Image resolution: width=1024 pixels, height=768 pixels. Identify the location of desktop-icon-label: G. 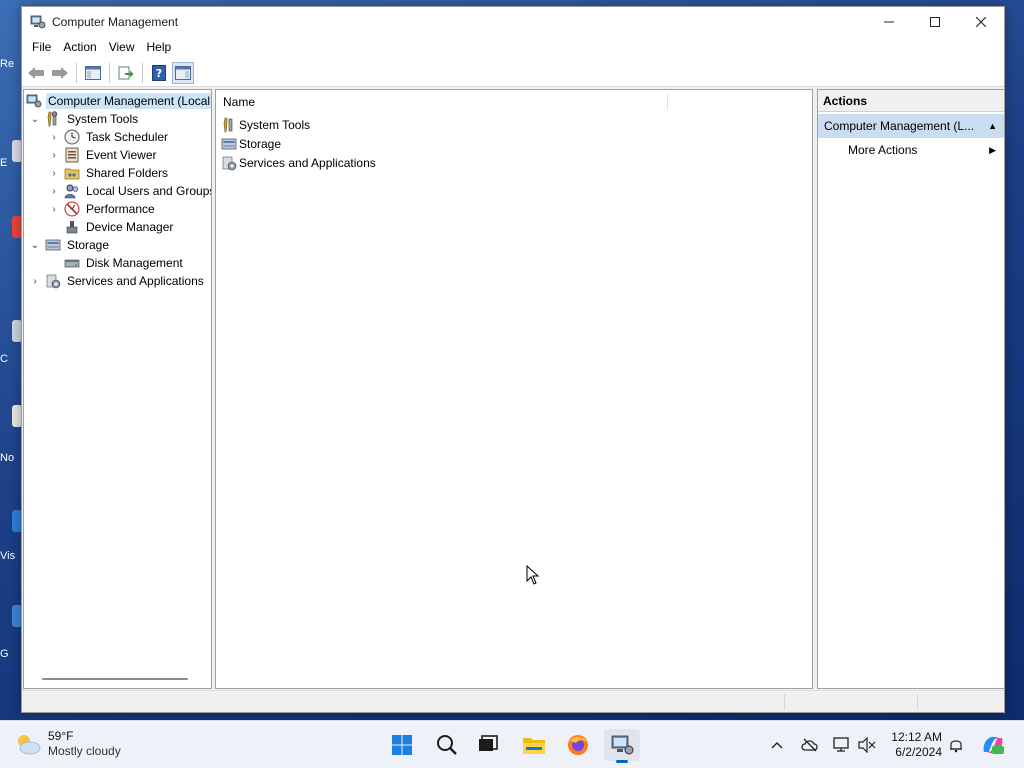
(10, 654).